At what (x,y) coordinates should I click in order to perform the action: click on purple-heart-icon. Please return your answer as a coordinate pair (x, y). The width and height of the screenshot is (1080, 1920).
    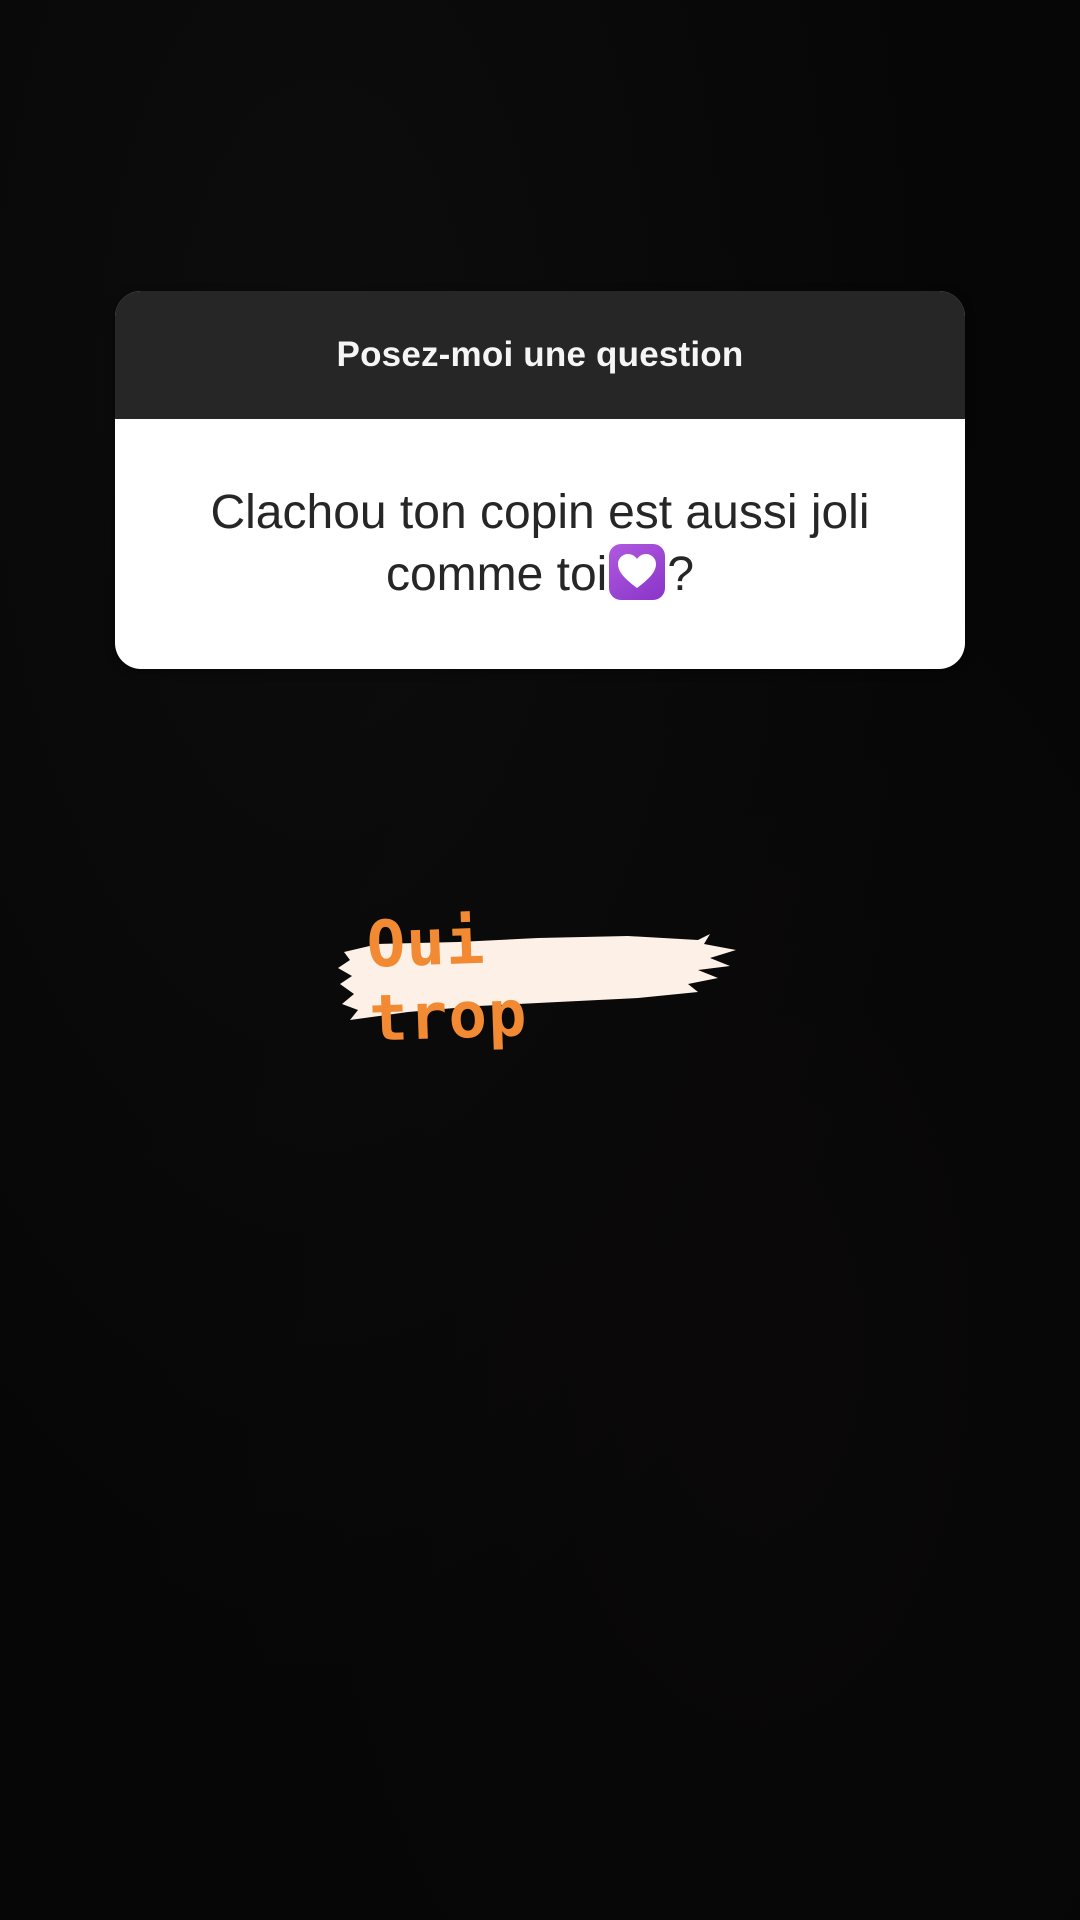
    Looking at the image, I should click on (637, 572).